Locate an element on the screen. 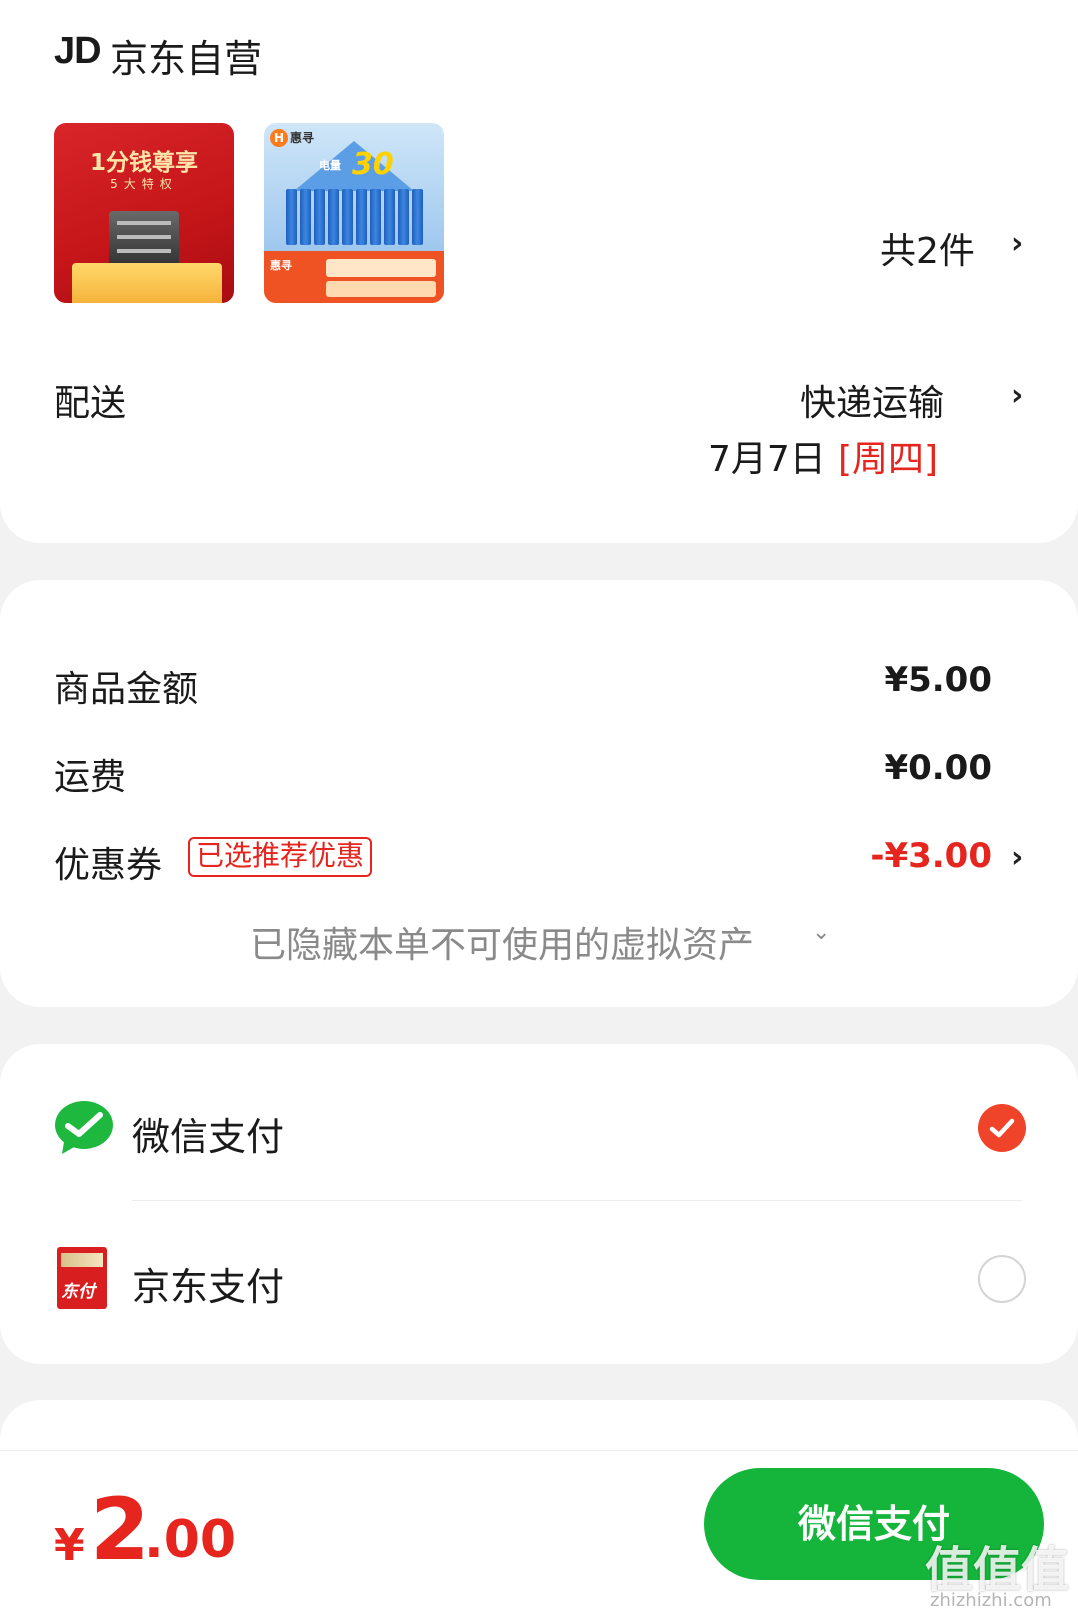  coupon-label: 优惠券 is located at coordinates (108, 865).